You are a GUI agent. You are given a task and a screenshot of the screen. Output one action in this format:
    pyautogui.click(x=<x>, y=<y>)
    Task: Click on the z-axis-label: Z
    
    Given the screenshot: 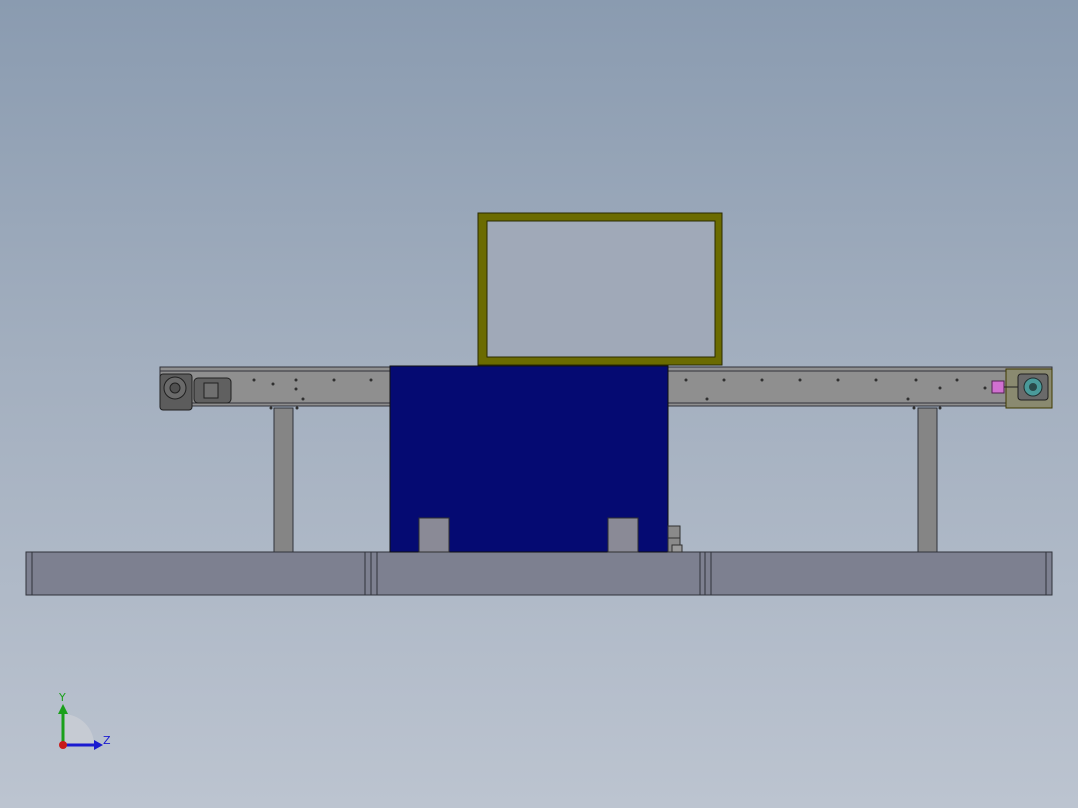 What is the action you would take?
    pyautogui.click(x=107, y=740)
    